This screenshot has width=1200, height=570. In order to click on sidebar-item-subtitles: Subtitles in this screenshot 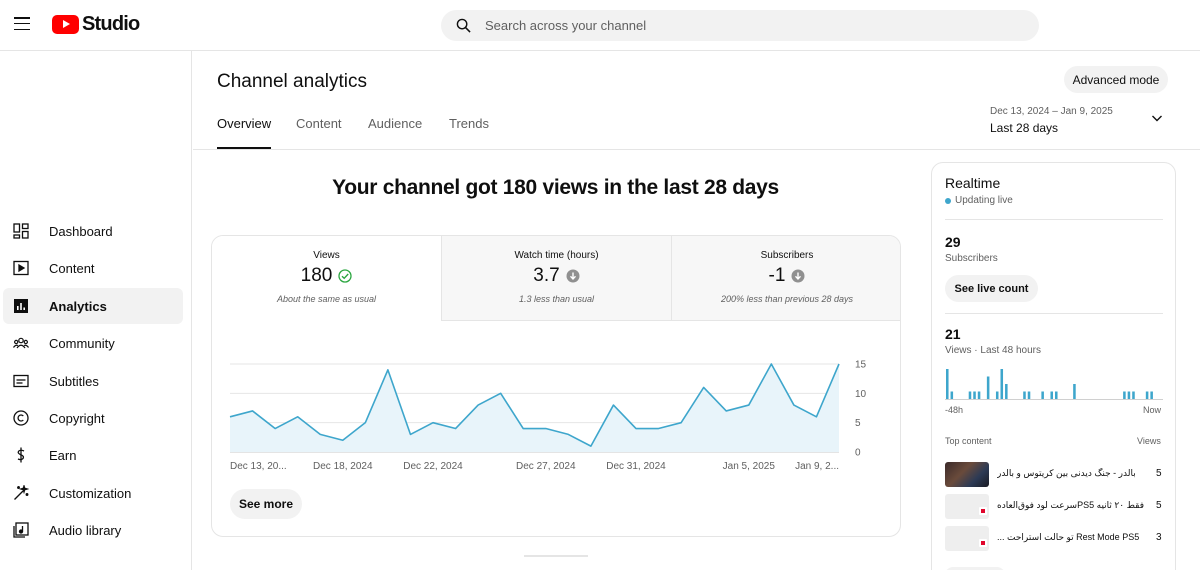, I will do `click(93, 381)`.